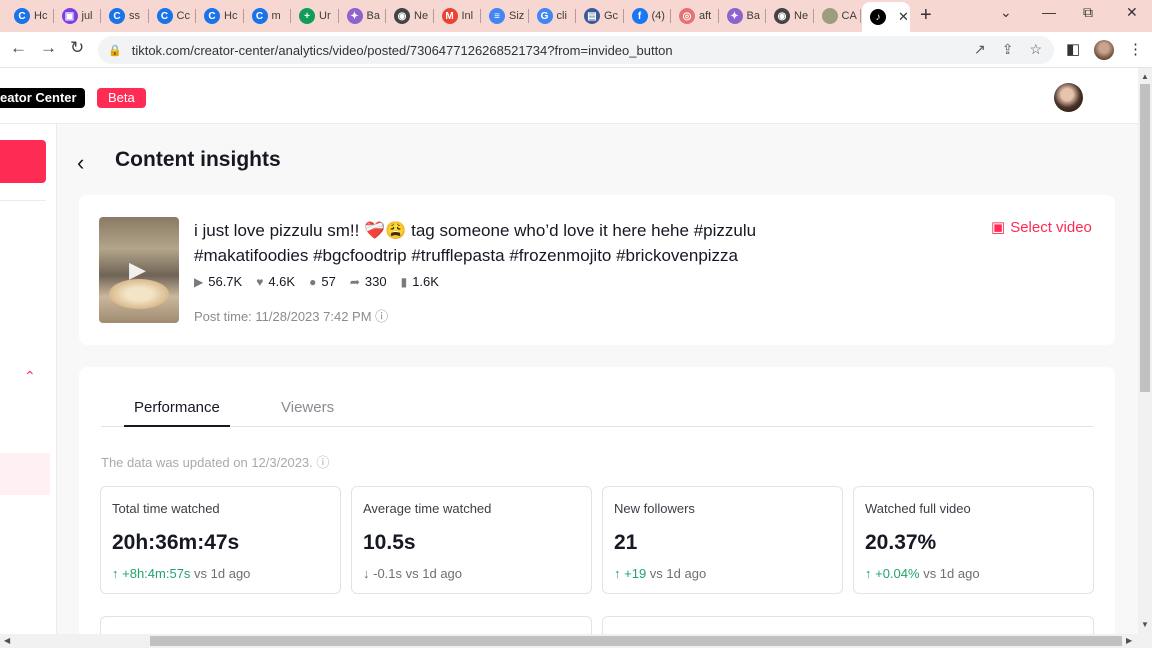 The height and width of the screenshot is (648, 1152). What do you see at coordinates (1132, 12) in the screenshot?
I see `close-window-button: ✕` at bounding box center [1132, 12].